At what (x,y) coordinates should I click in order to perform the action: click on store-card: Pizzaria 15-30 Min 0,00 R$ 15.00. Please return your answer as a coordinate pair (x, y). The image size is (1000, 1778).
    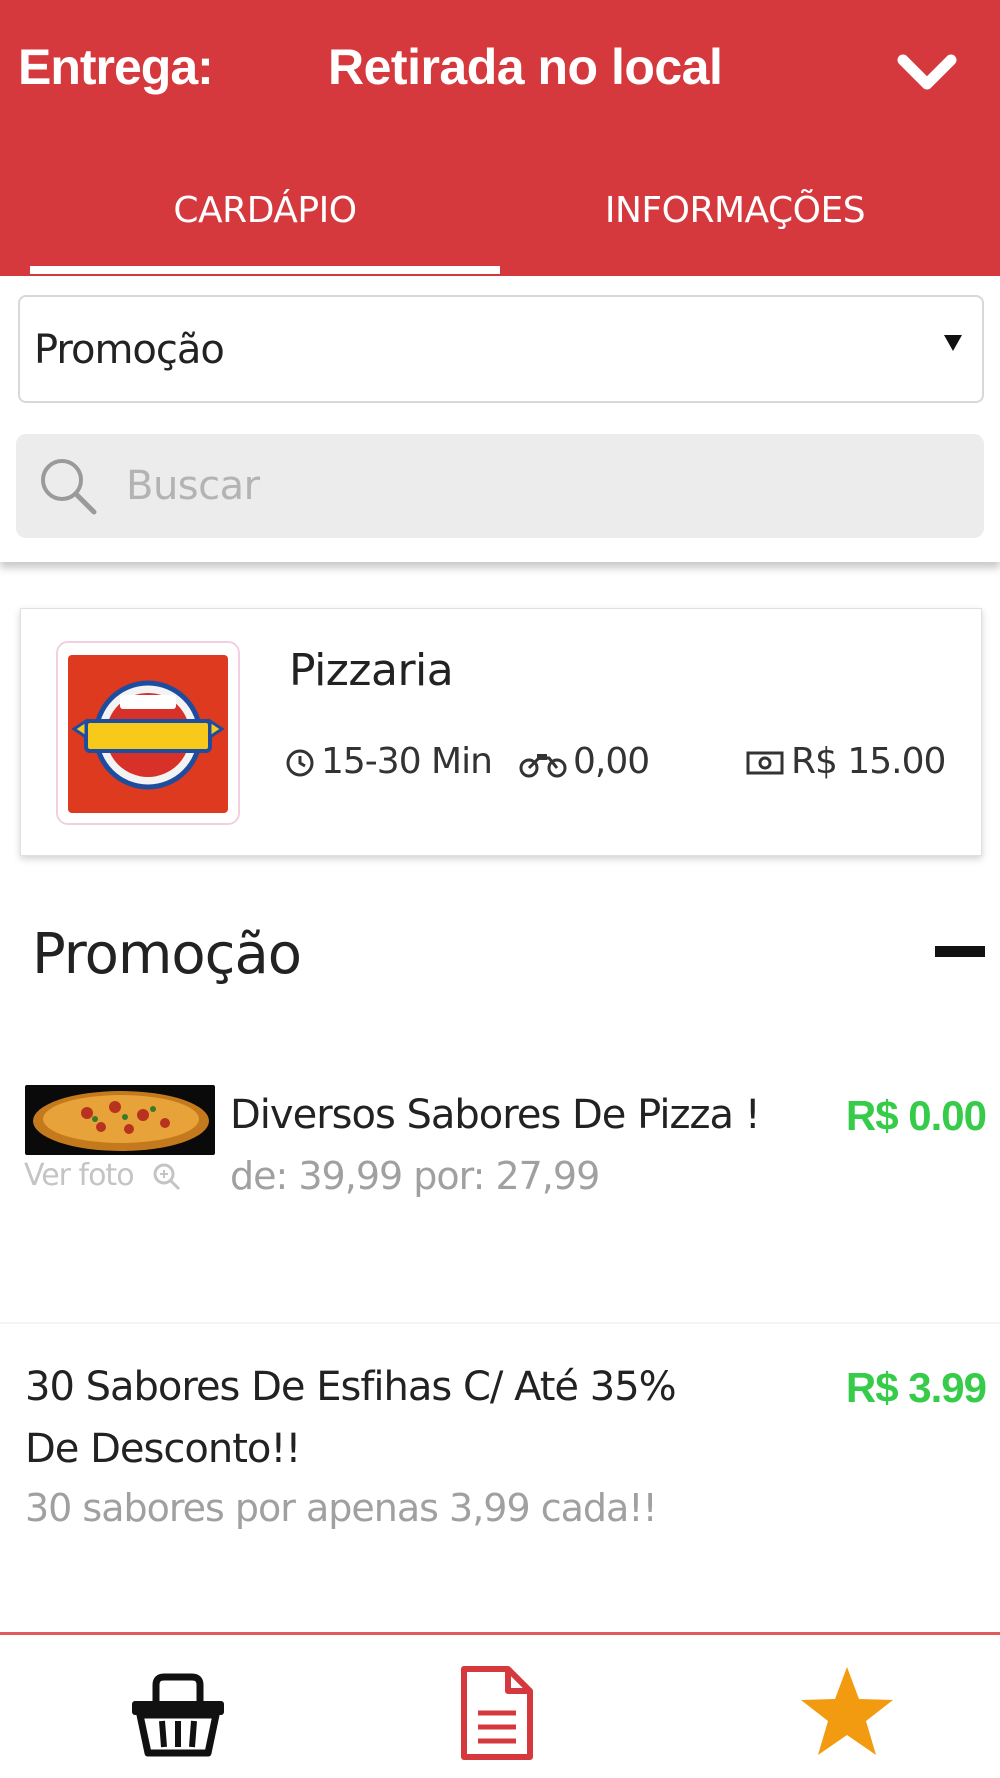
    Looking at the image, I should click on (501, 732).